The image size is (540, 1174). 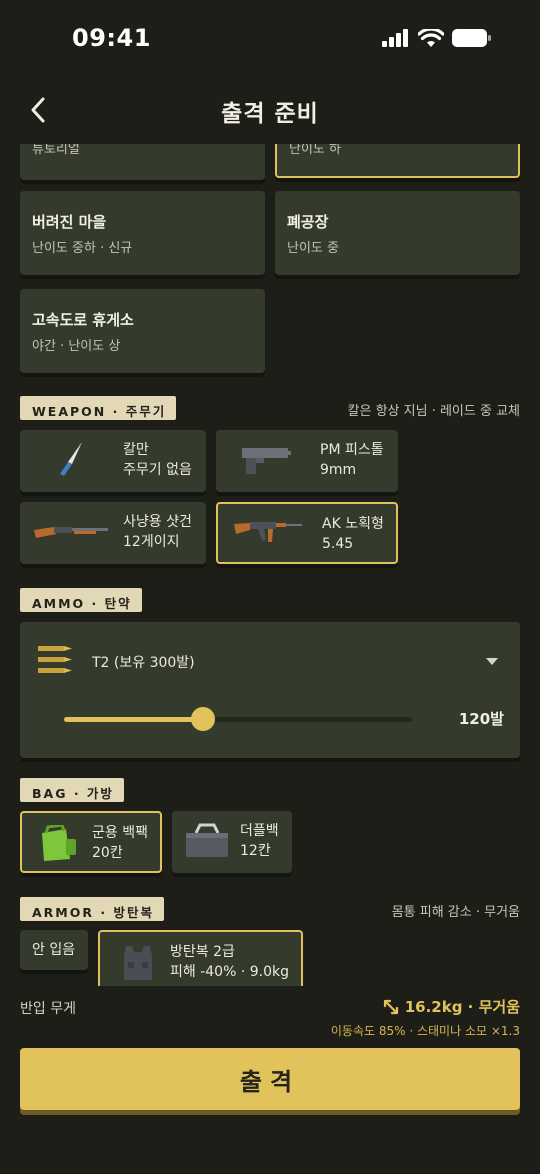 I want to click on armor-none-label: 안 입음, so click(x=54, y=950).